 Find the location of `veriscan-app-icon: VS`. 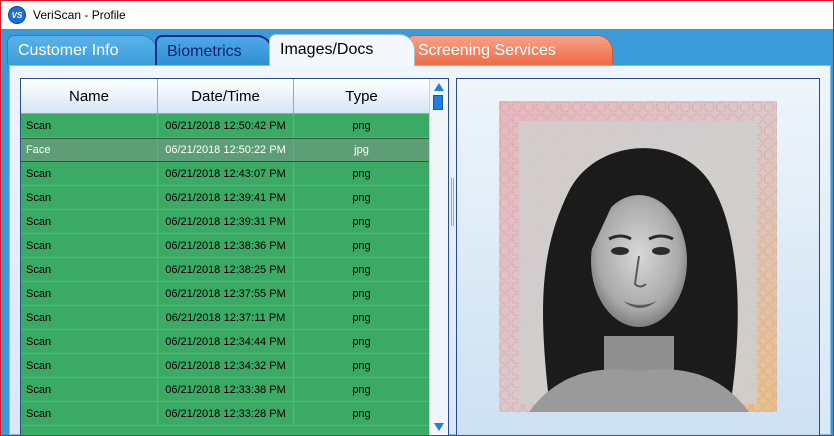

veriscan-app-icon: VS is located at coordinates (17, 15).